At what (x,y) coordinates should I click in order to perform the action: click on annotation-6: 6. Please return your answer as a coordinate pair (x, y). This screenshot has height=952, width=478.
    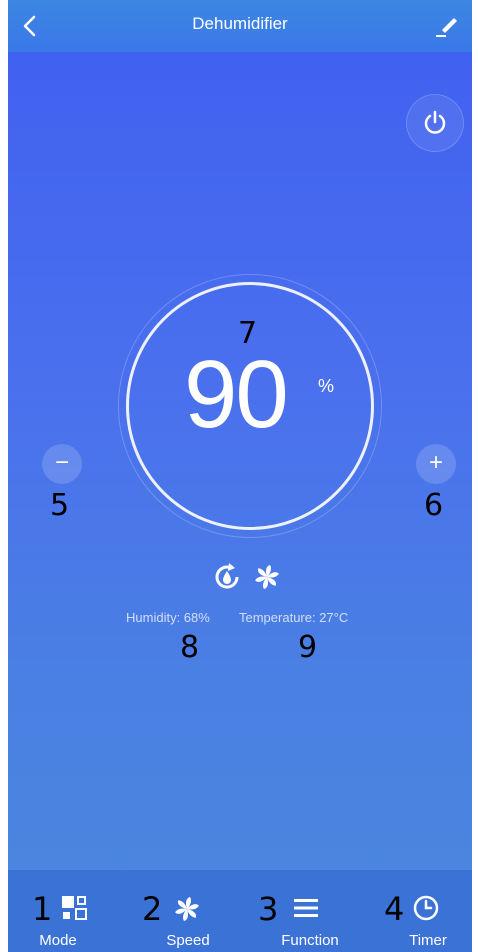
    Looking at the image, I should click on (434, 505).